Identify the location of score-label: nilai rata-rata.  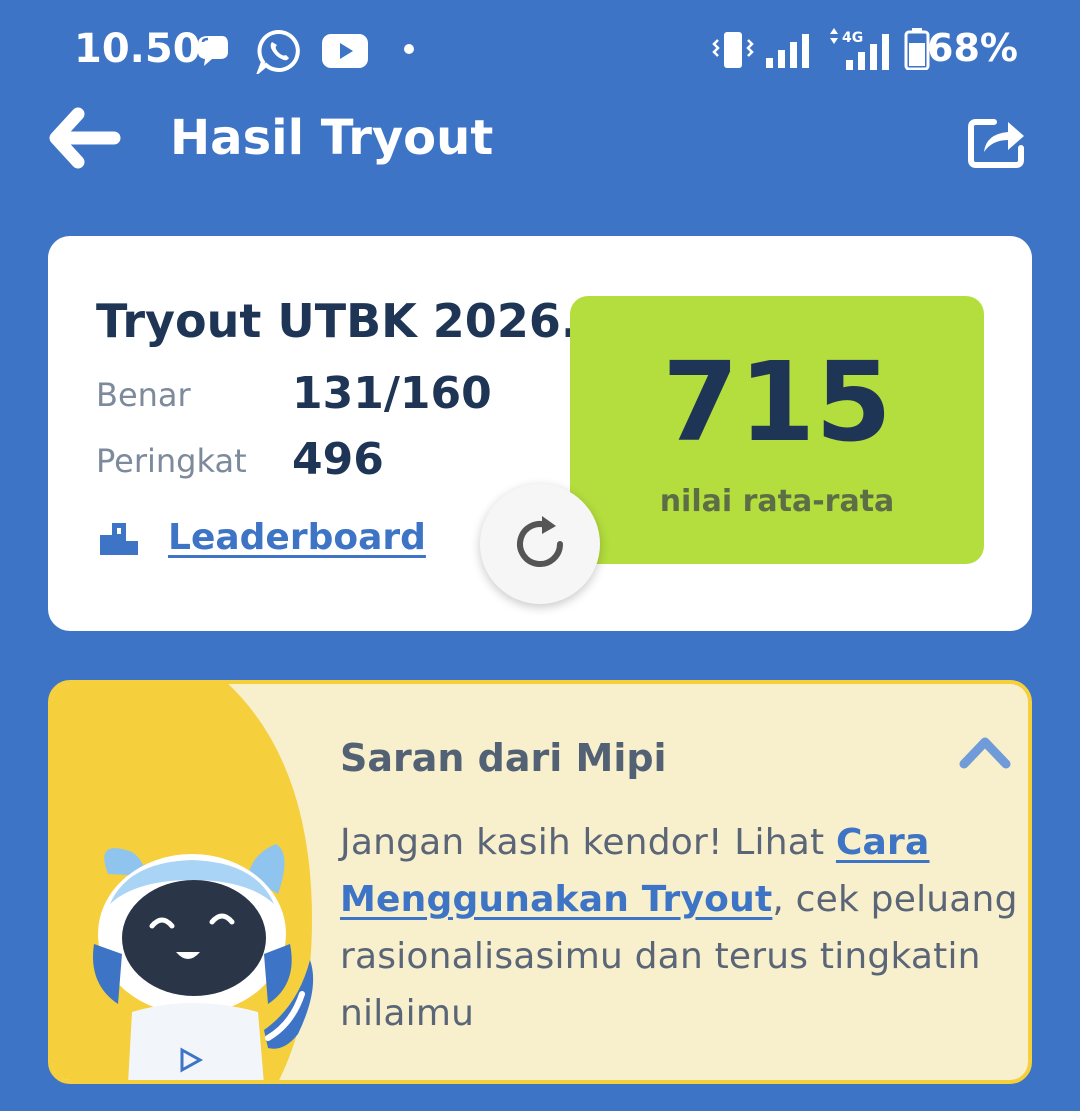
(777, 501).